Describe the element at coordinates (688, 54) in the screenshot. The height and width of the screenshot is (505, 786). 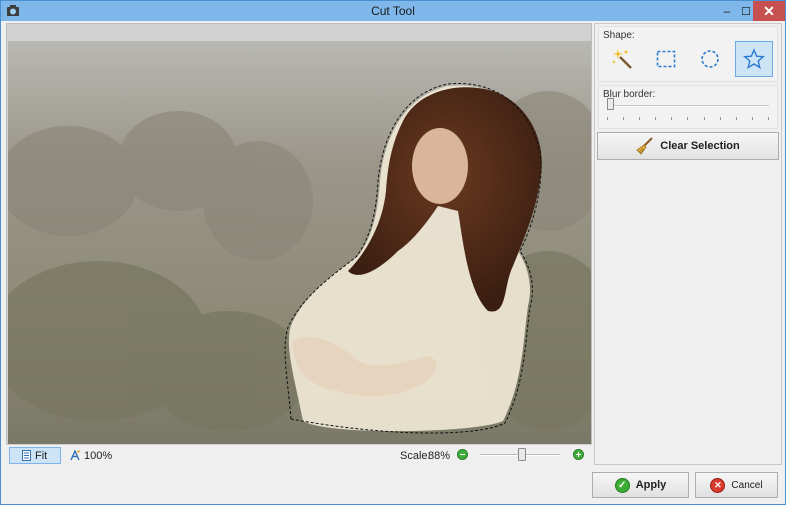
I see `shape-group: Shape:` at that location.